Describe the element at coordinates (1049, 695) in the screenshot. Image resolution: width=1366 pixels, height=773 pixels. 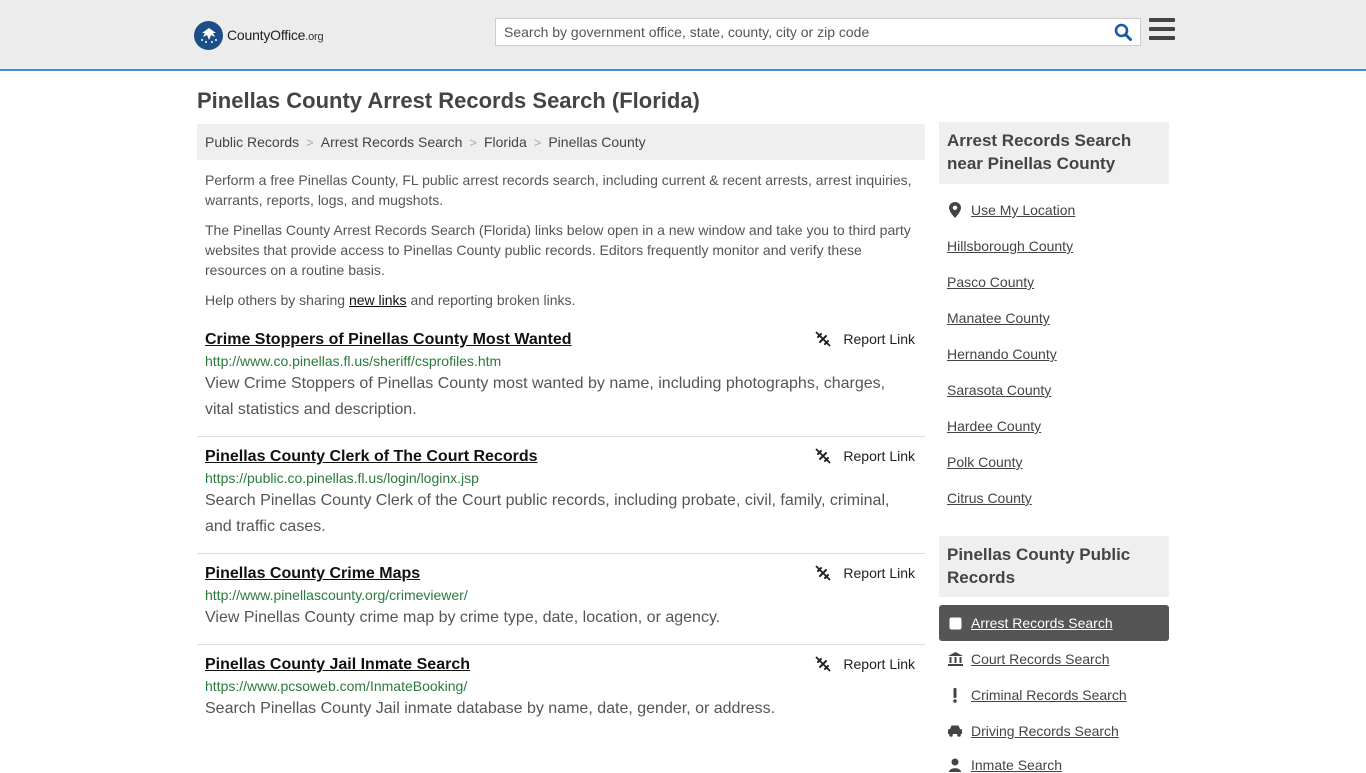
I see `sidebar-item-label: Criminal Records Search` at that location.